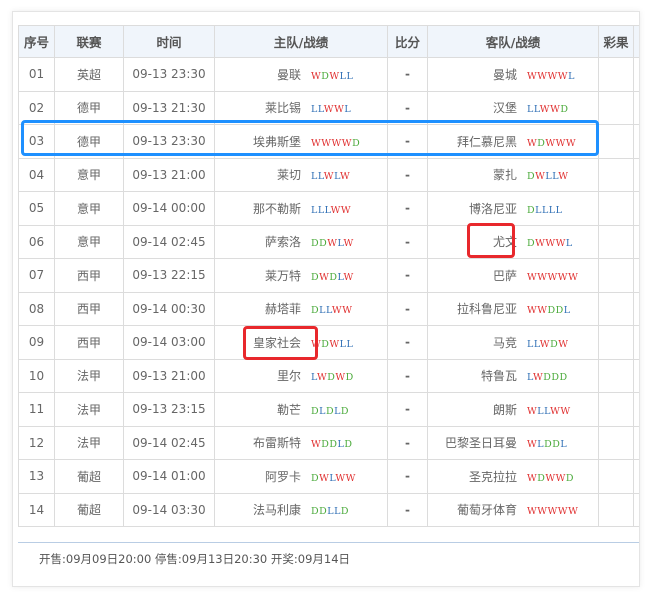  What do you see at coordinates (36, 275) in the screenshot?
I see `row-no: 07` at bounding box center [36, 275].